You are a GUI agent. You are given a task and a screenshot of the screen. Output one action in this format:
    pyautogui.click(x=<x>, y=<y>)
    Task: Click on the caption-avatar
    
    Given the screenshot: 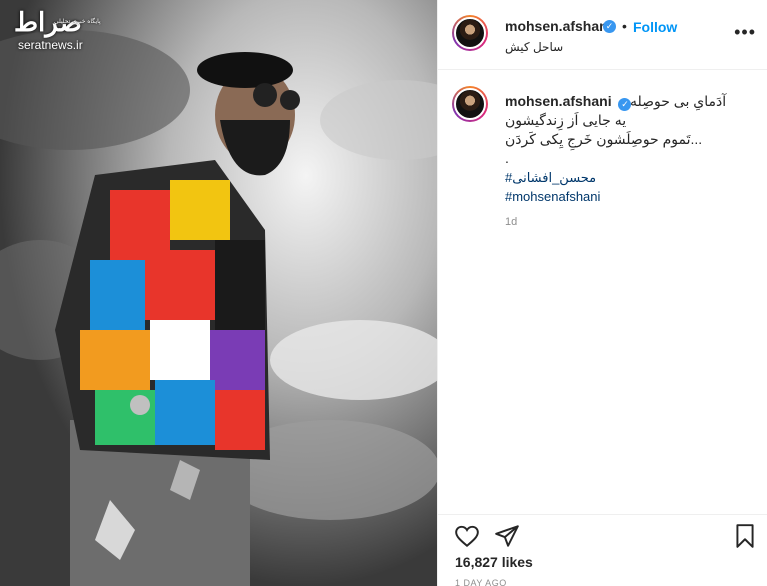 What is the action you would take?
    pyautogui.click(x=470, y=104)
    